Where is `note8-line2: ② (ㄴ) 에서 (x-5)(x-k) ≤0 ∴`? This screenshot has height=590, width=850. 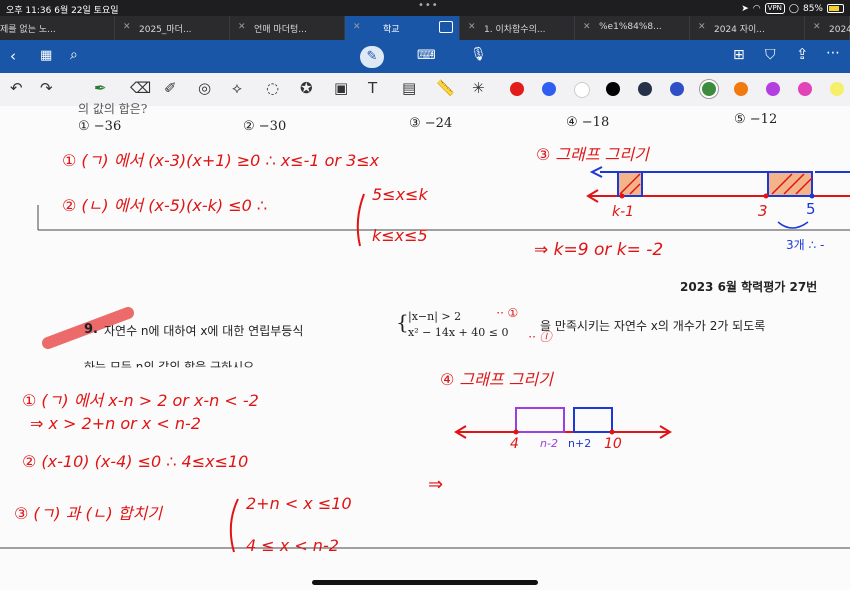 note8-line2: ② (ㄴ) 에서 (x-5)(x-k) ≤0 ∴ is located at coordinates (165, 205).